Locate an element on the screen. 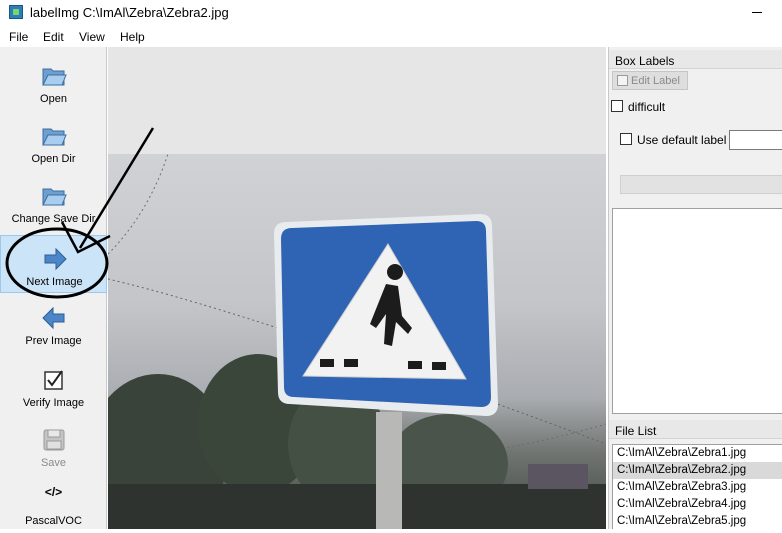 The image size is (782, 533). menu-file: File is located at coordinates (18, 37).